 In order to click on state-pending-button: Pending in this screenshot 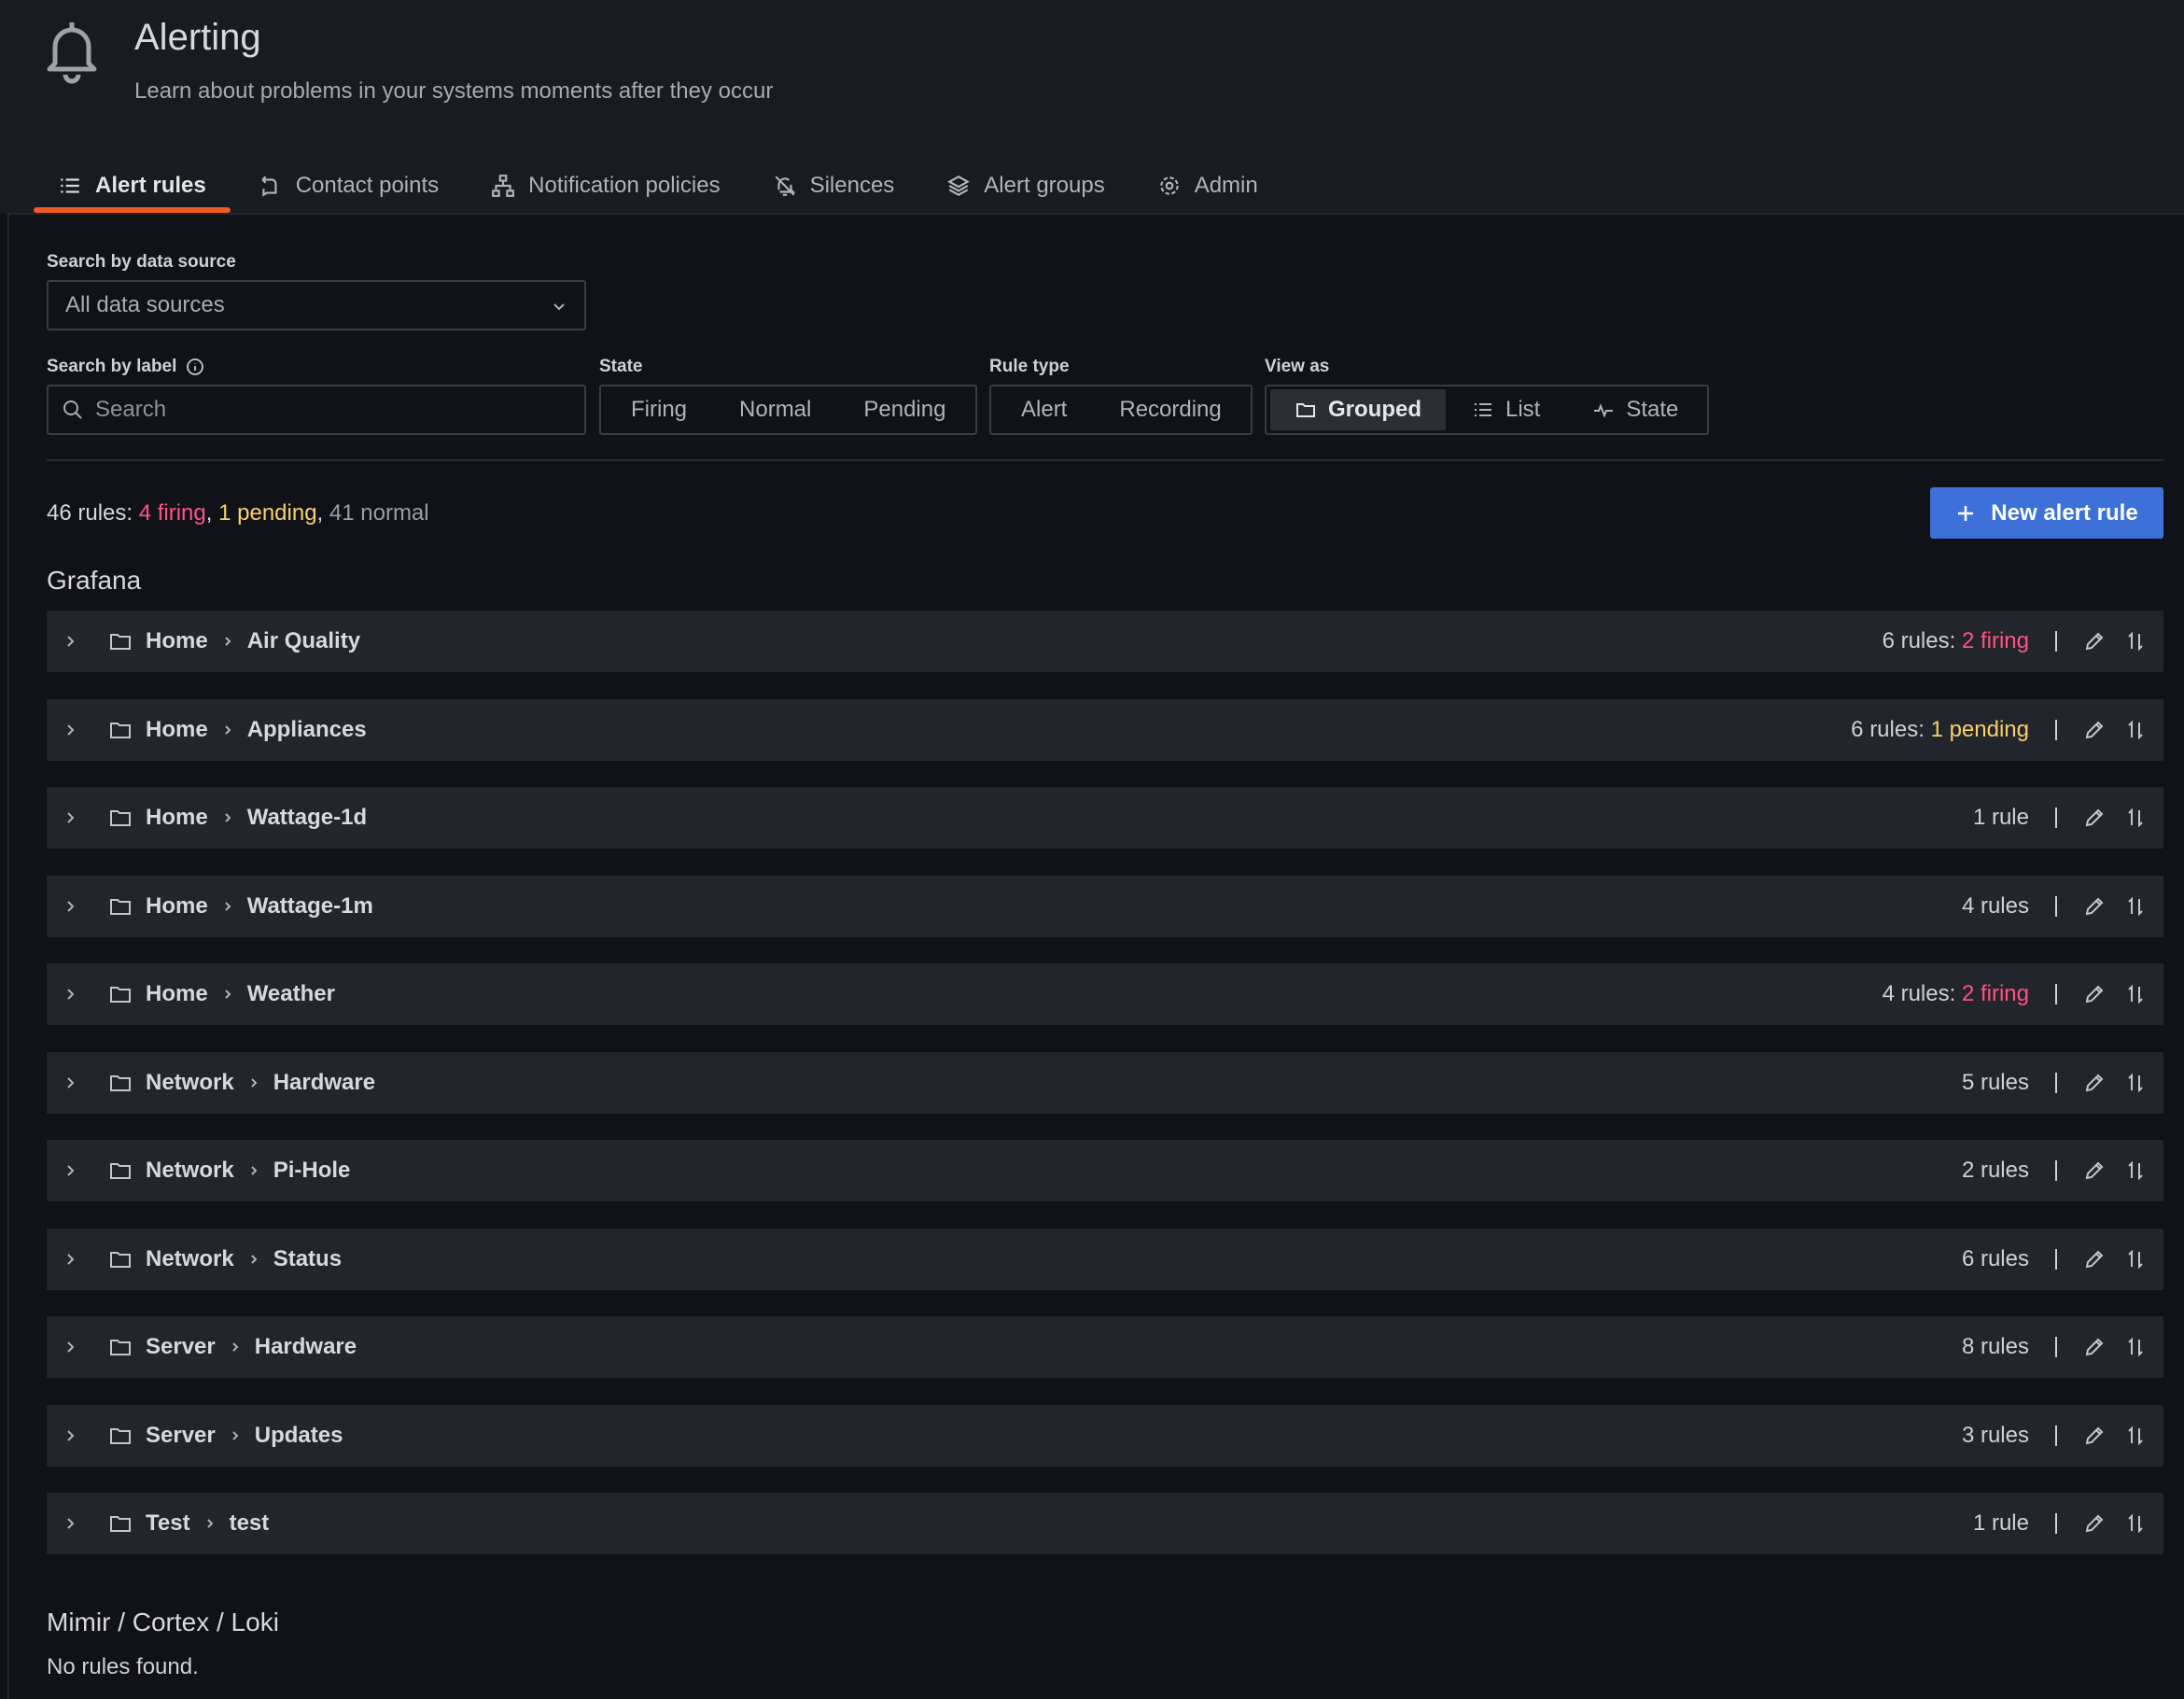, I will do `click(904, 409)`.